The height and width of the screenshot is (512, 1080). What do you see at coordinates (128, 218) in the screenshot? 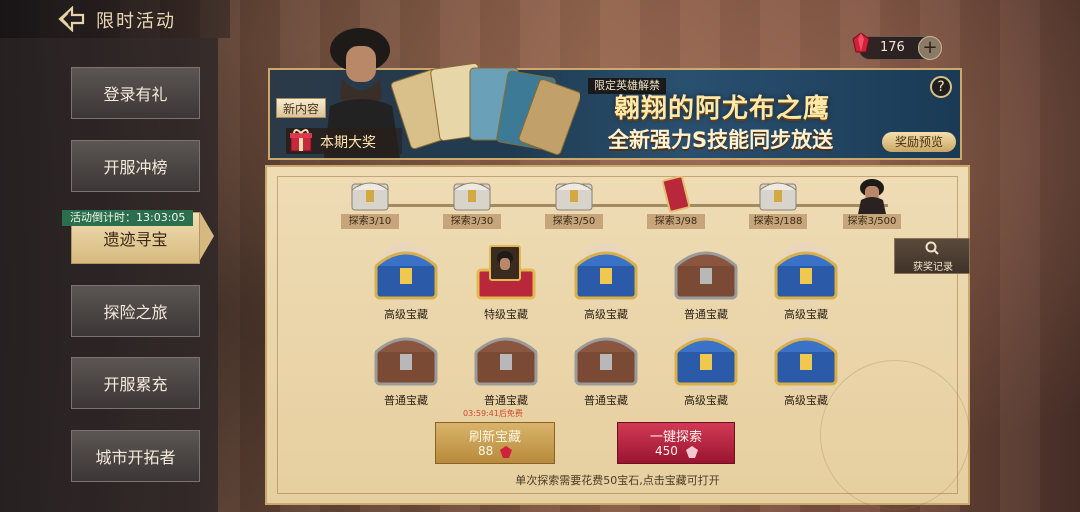
I see `event-countdown: 活动倒计时：13:03:05` at bounding box center [128, 218].